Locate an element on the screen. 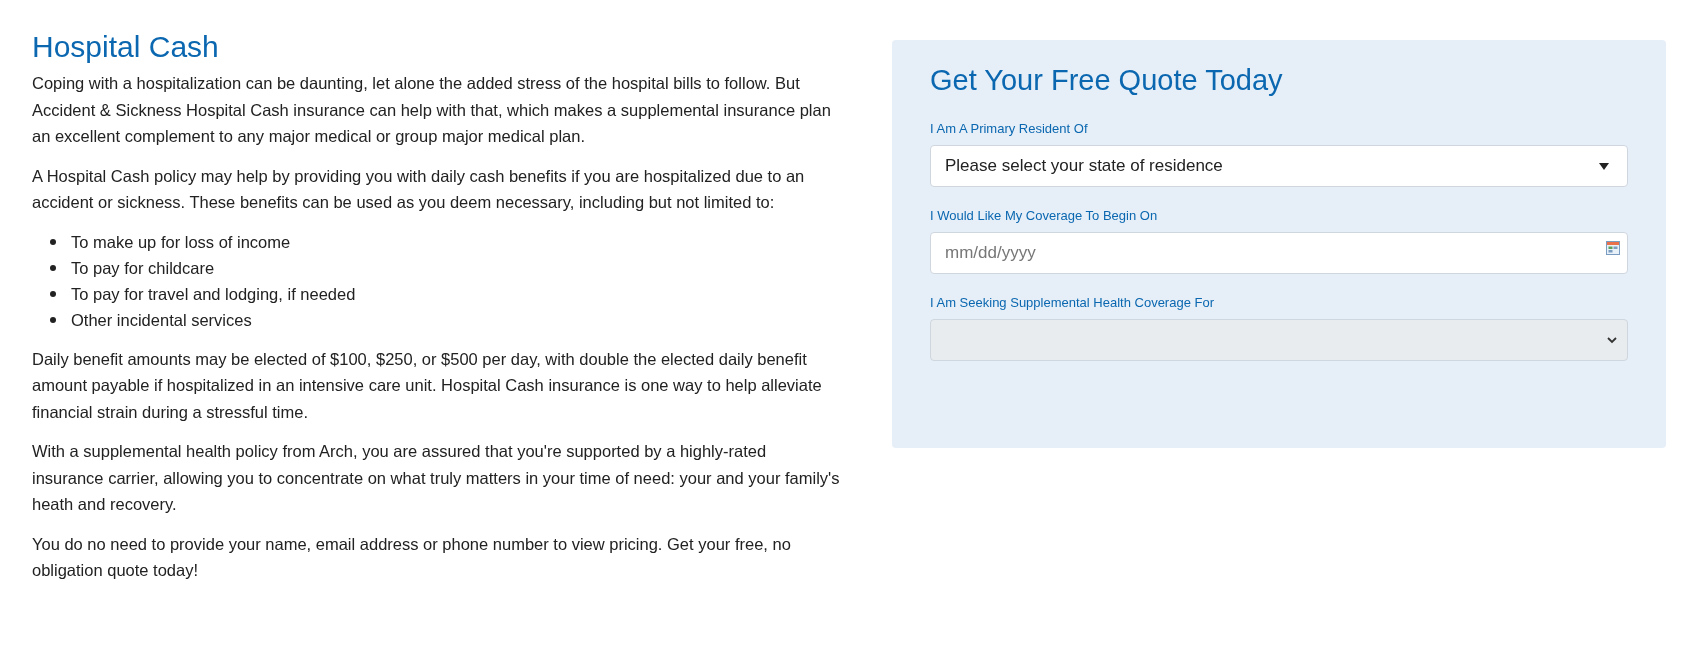 This screenshot has height=666, width=1682. paragraph: With a supplemental health policy from Arch, you are assured that you're supported by a highly-rated insurance carrier, allowing you to concentrate on what truly matters in your time of need: your and your family's heath and recovery. is located at coordinates (436, 478).